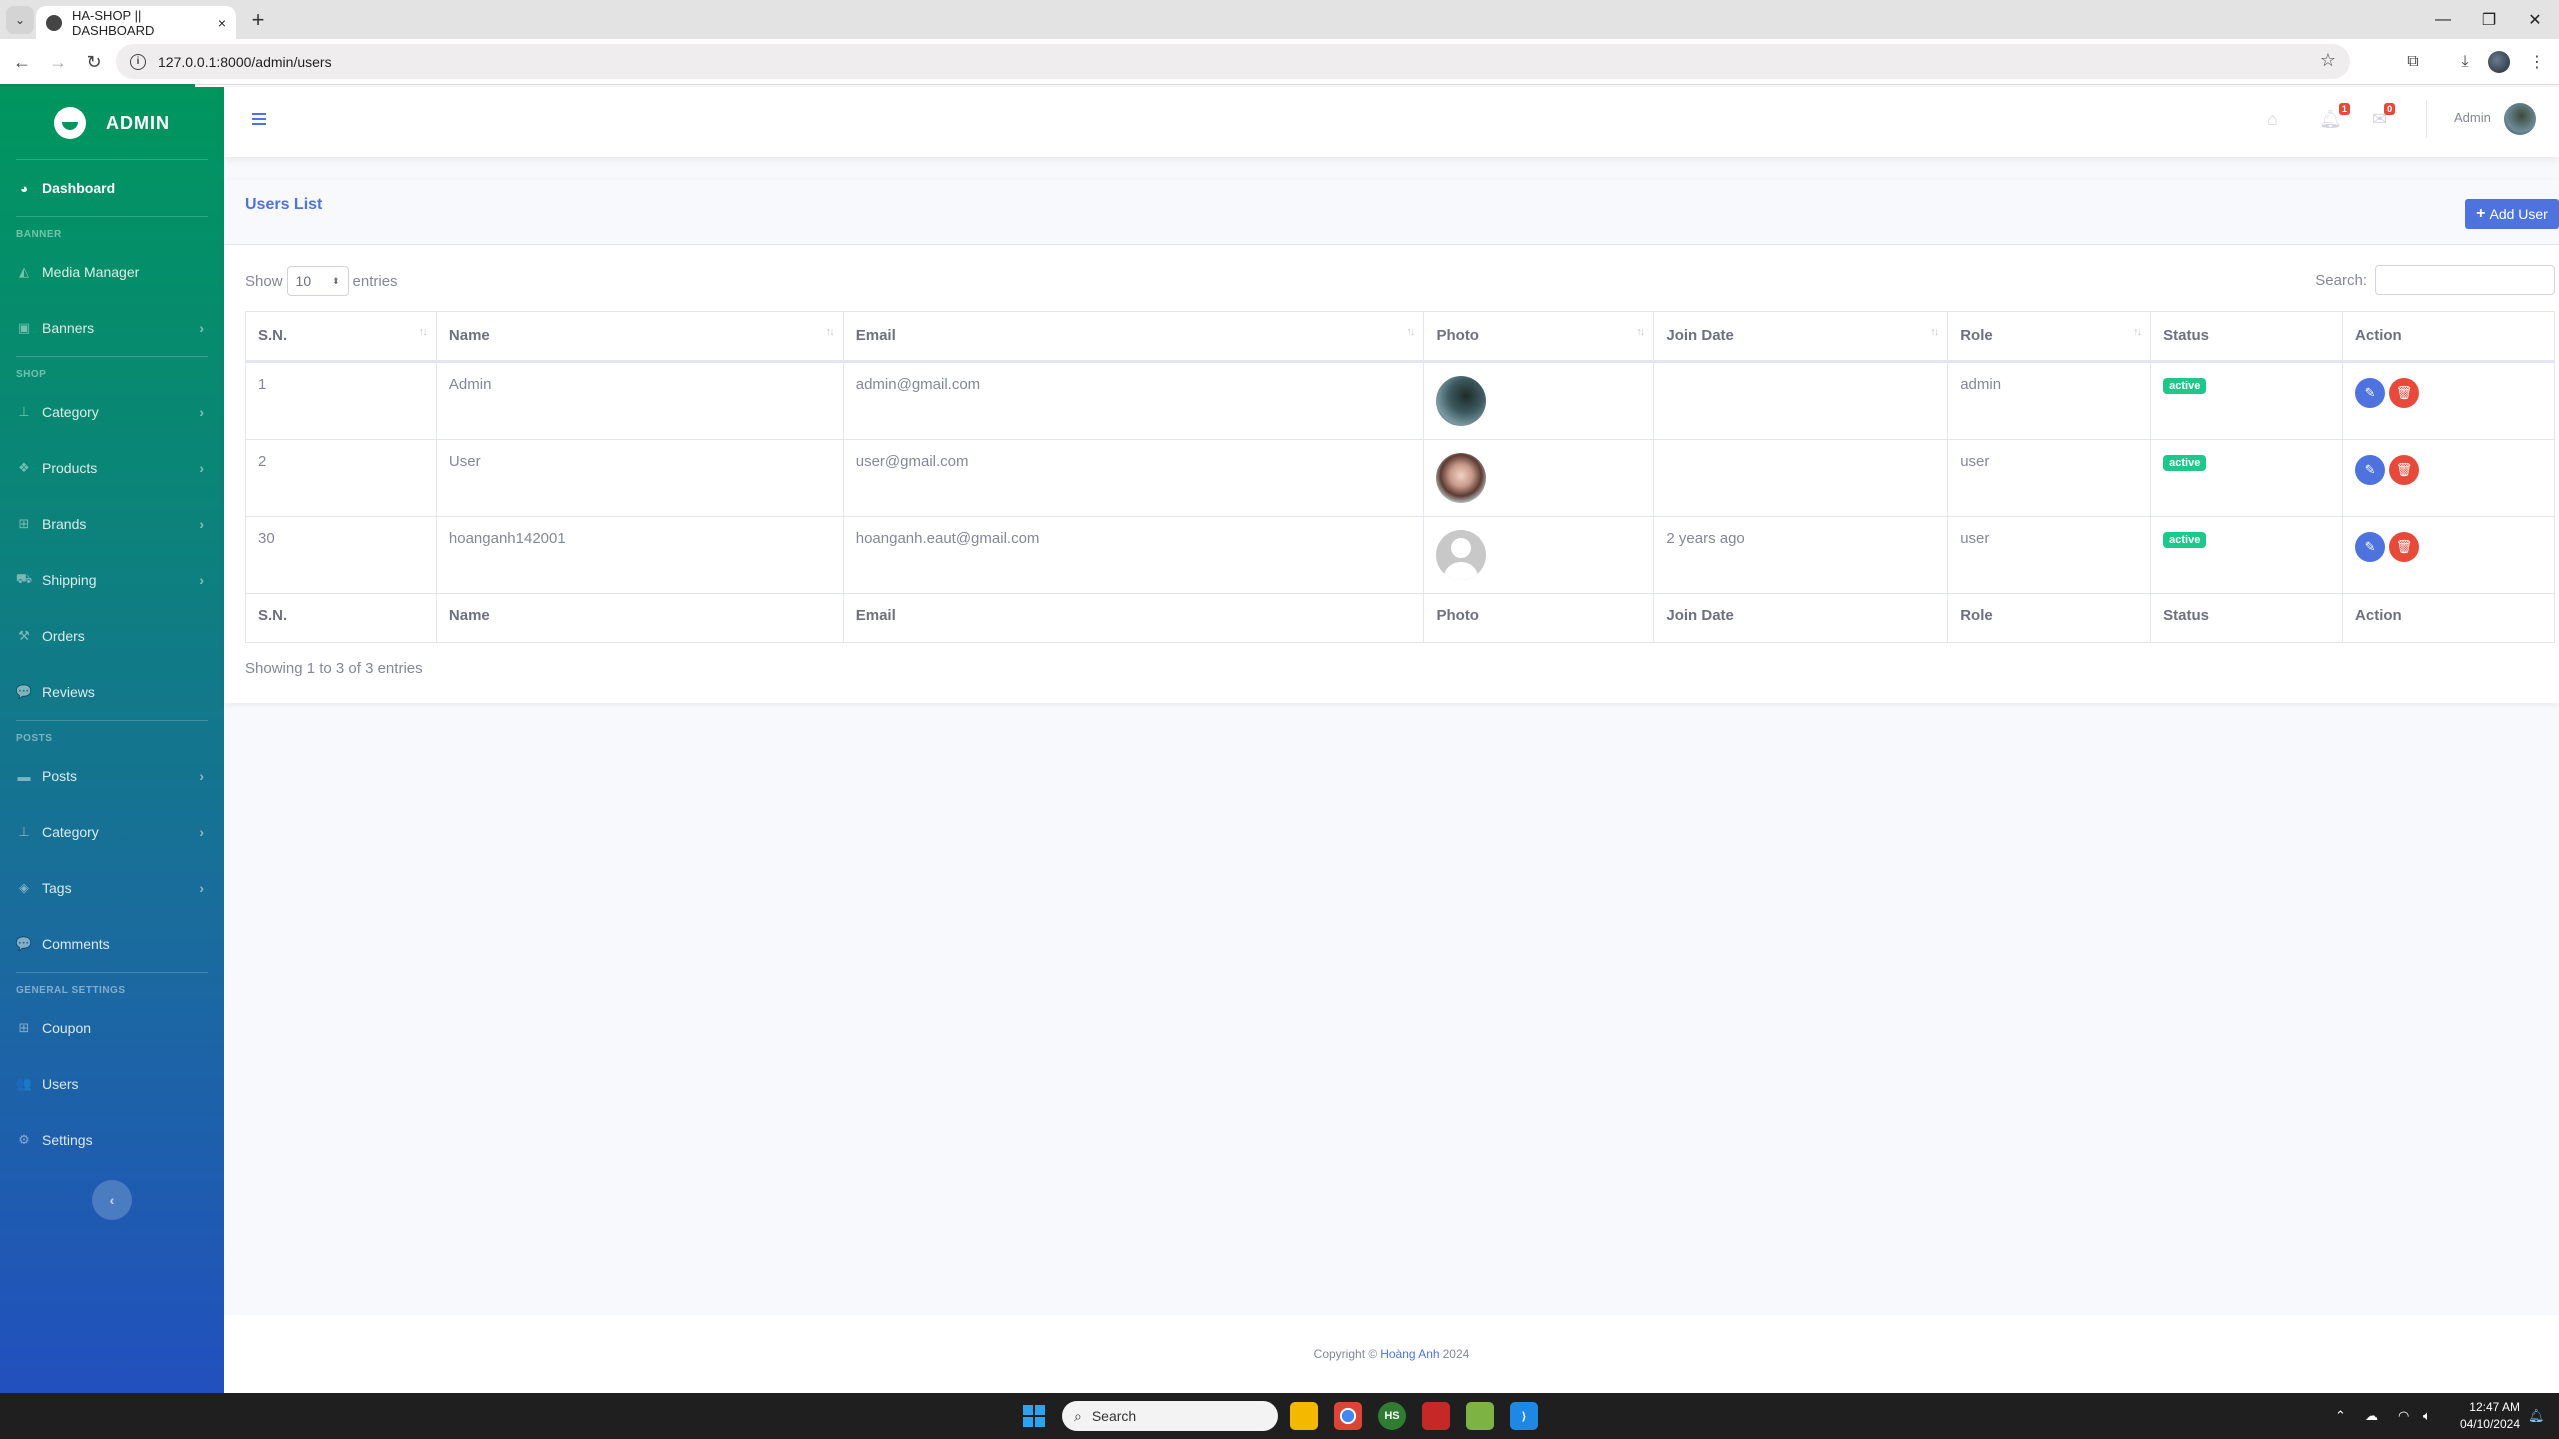 The image size is (2559, 1439). Describe the element at coordinates (1391, 212) in the screenshot. I see `card-header: Users List + Add User` at that location.